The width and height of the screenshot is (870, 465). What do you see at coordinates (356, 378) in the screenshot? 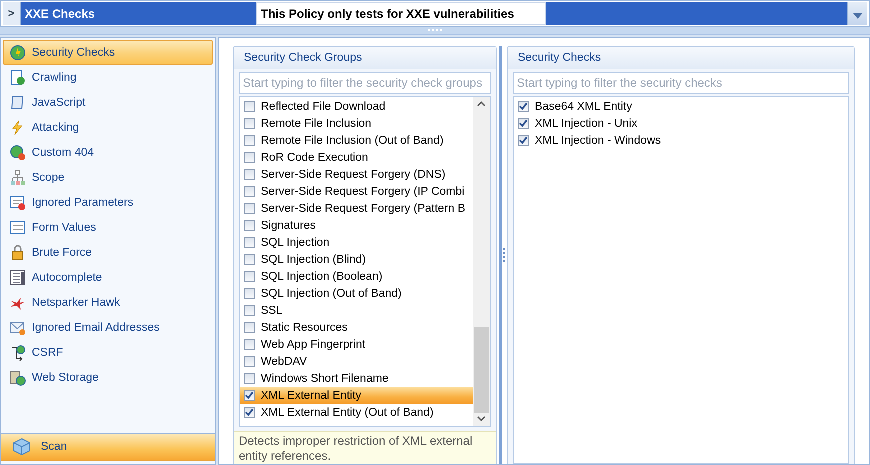
I see `check-group-row: Windows Short Filename` at bounding box center [356, 378].